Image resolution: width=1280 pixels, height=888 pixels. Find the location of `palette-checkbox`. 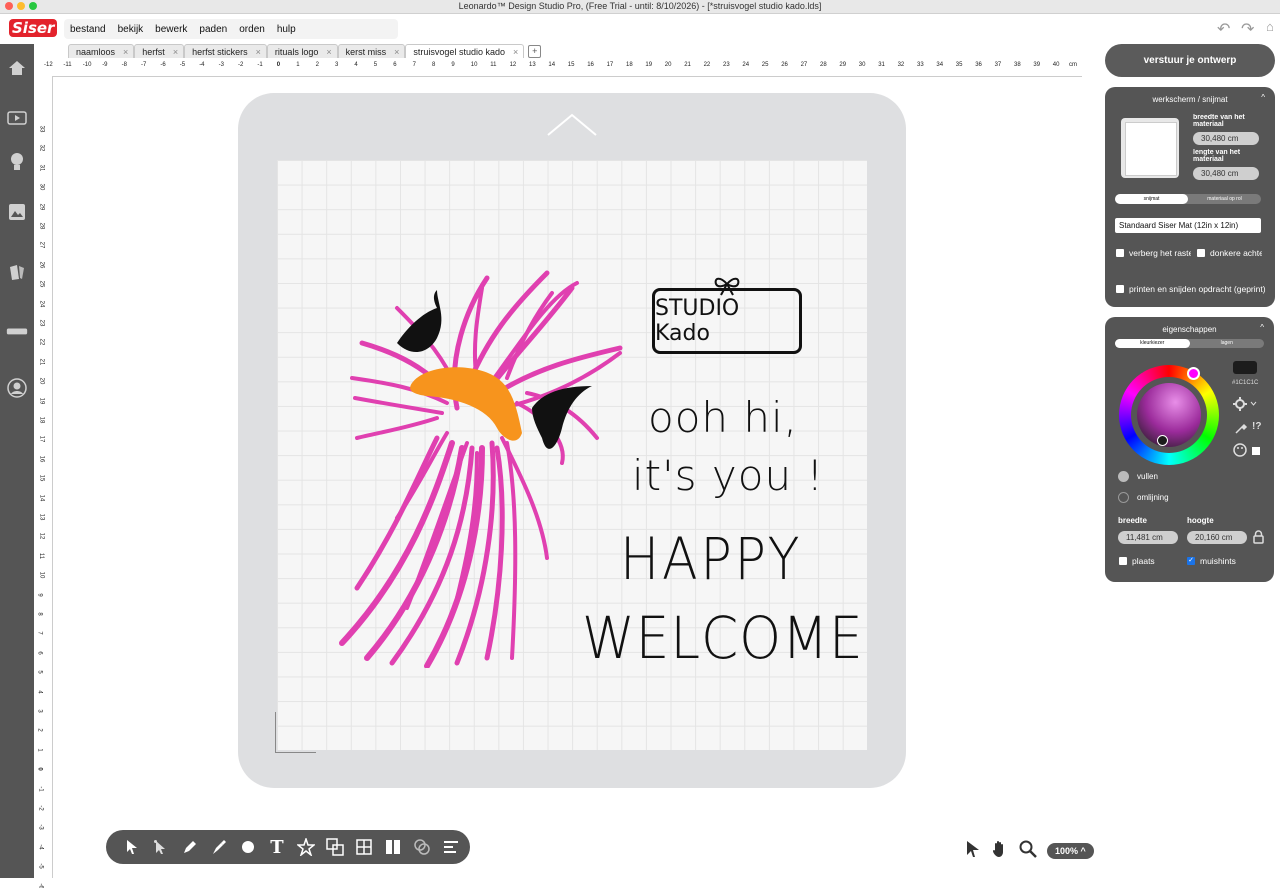

palette-checkbox is located at coordinates (1256, 451).